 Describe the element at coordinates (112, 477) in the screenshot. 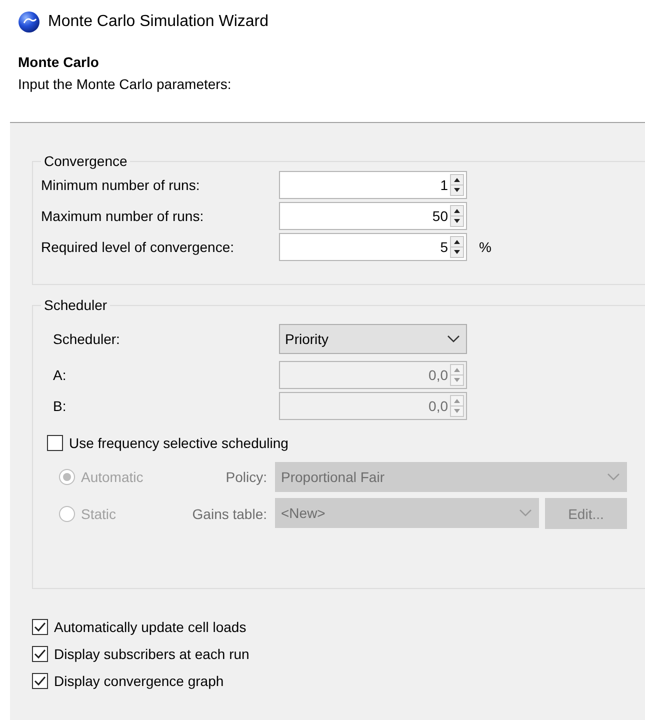

I see `radio-label: Automatic` at that location.